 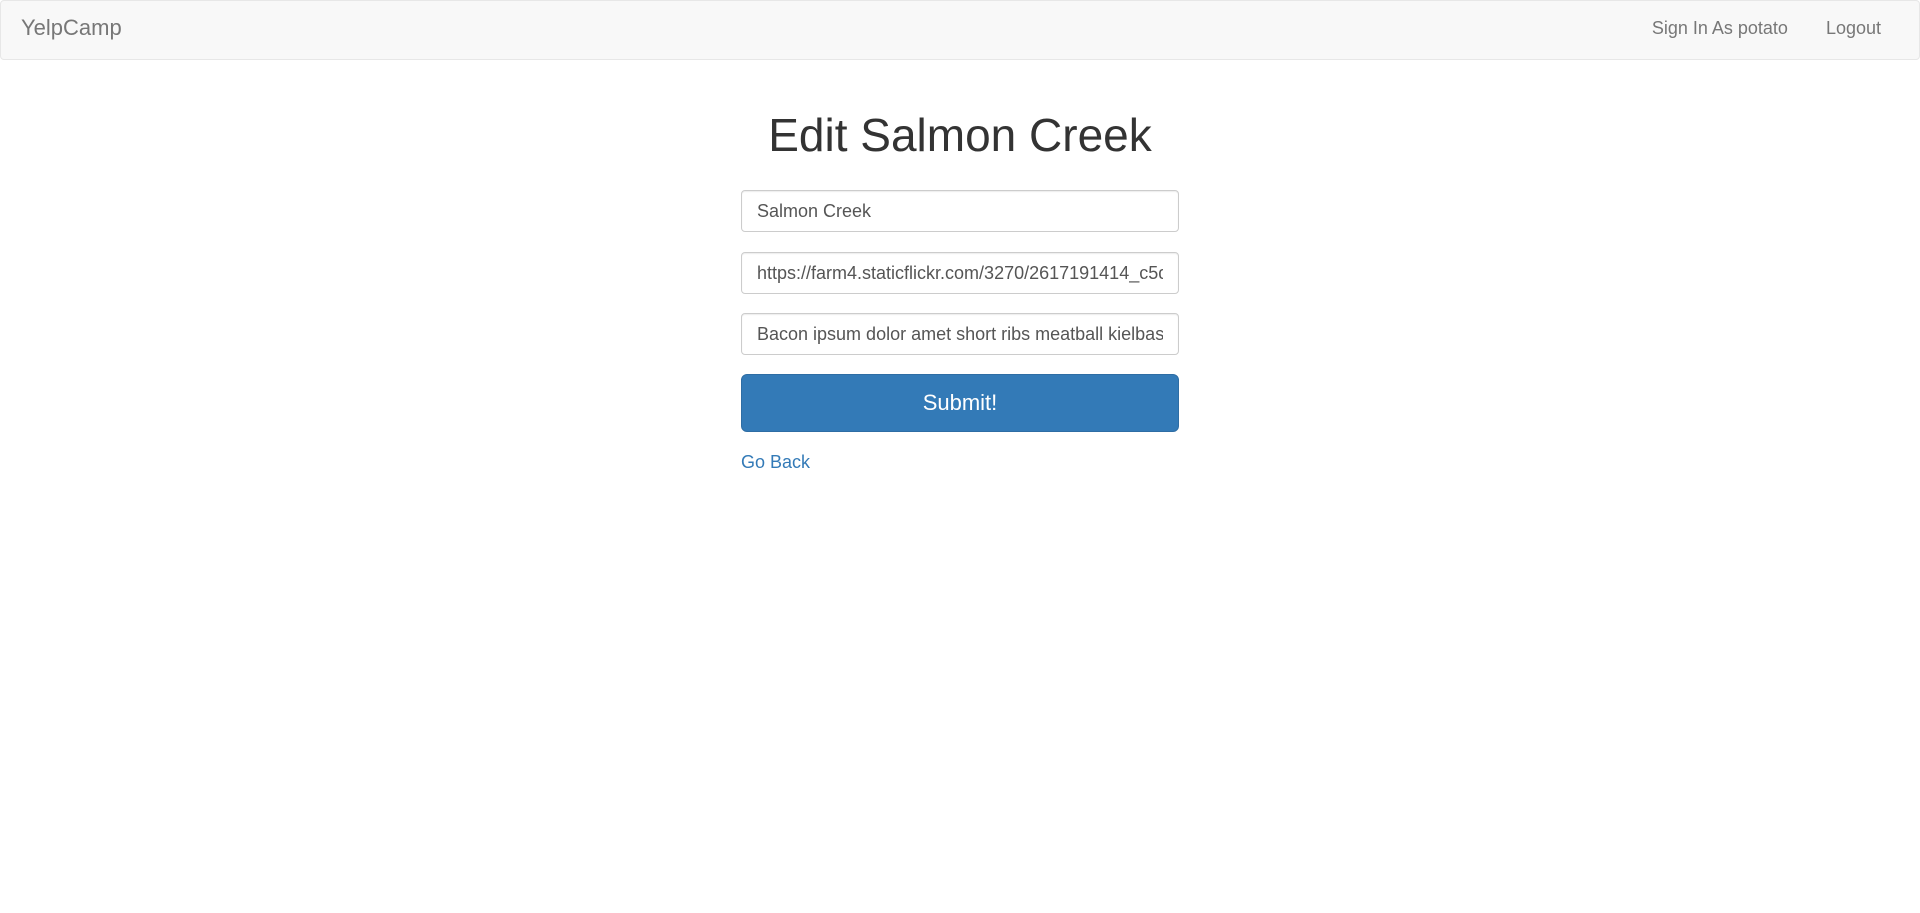 I want to click on page-title: Edit Salmon Creek, so click(x=960, y=135).